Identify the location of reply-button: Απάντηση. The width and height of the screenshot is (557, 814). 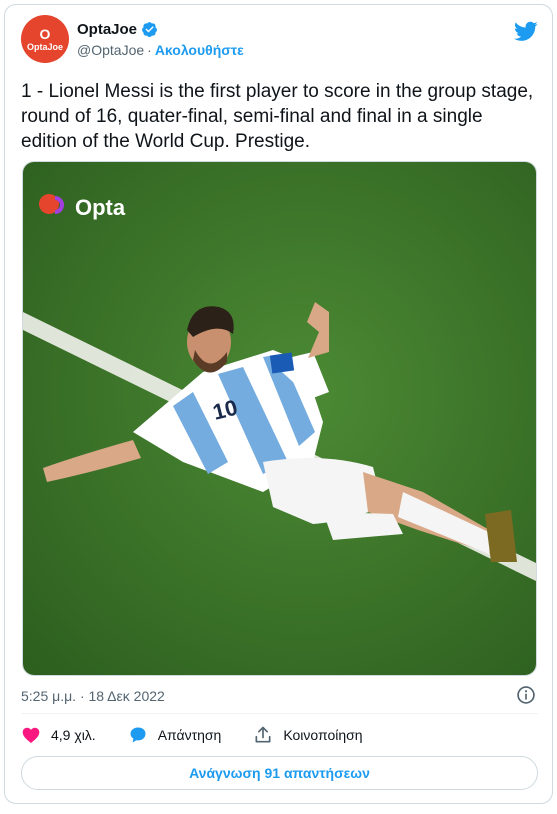
(175, 735).